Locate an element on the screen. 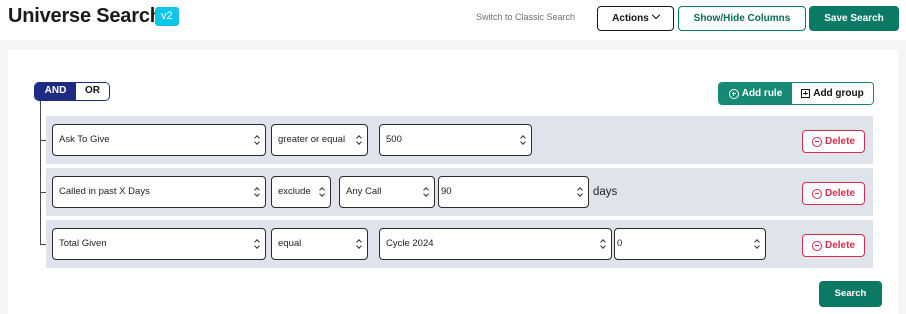  actions-dropdown-button: Actions is located at coordinates (635, 18).